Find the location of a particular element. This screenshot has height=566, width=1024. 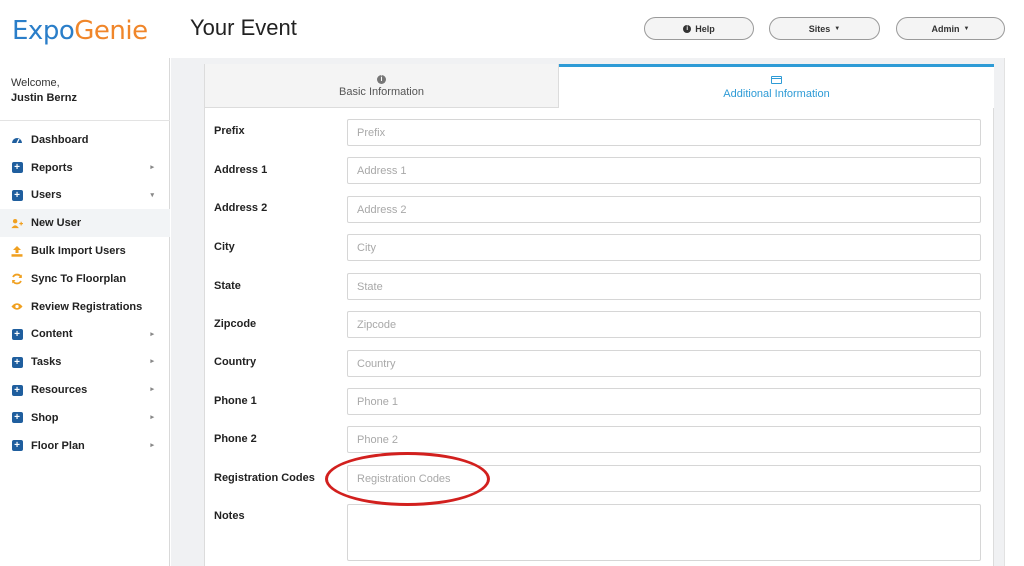

help-label: Help is located at coordinates (705, 28).